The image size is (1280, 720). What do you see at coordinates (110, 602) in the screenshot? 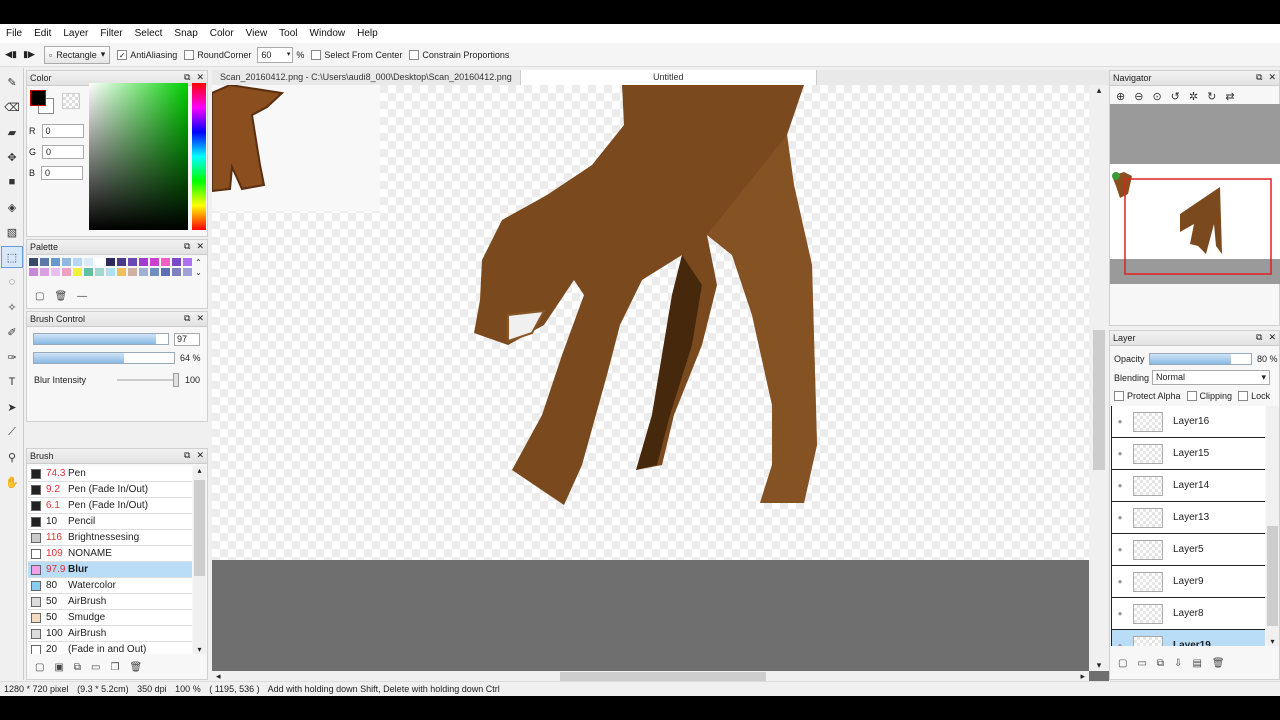
I see `brush-item: 50 AirBrush` at bounding box center [110, 602].